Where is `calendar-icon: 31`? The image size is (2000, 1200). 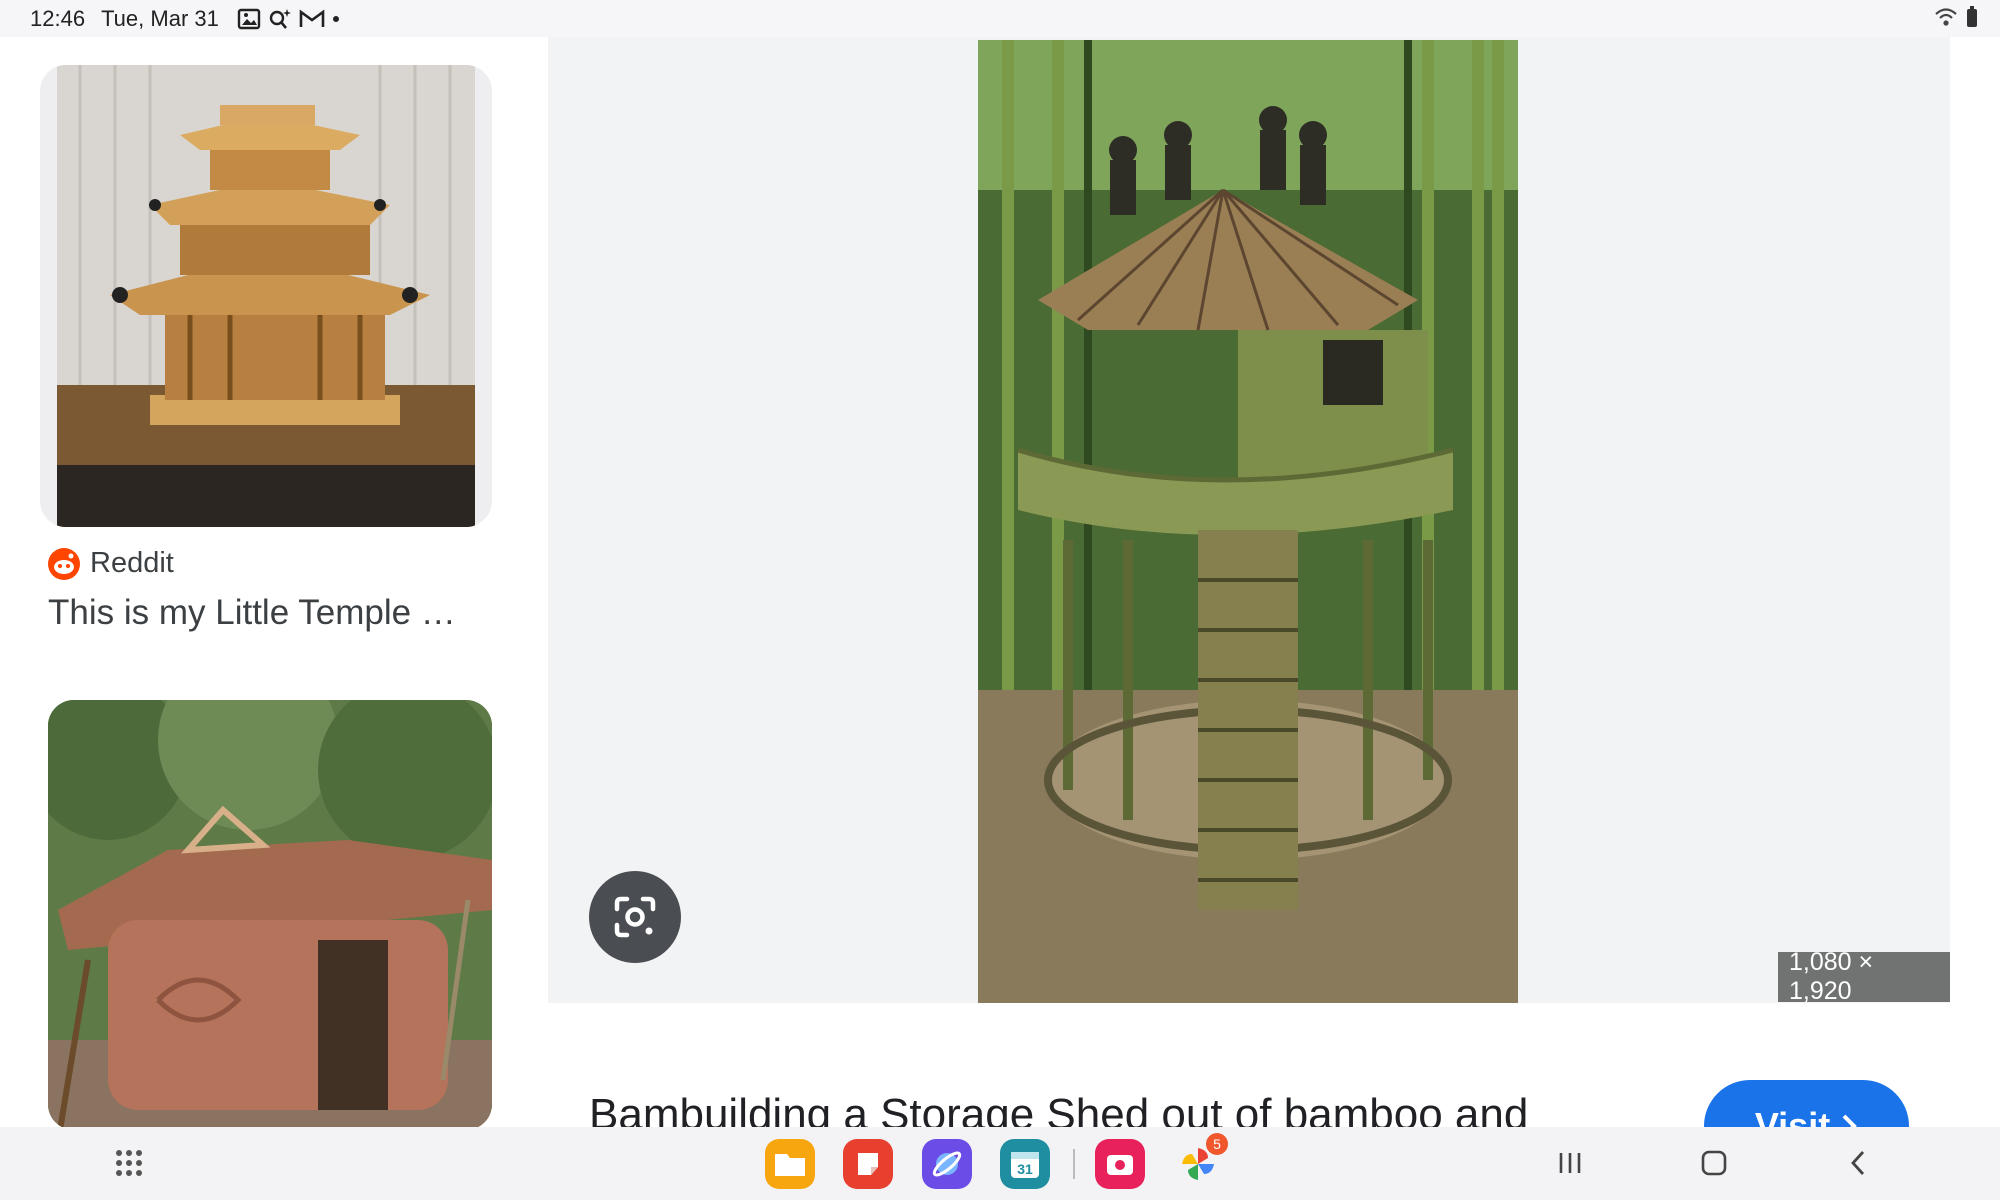
calendar-icon: 31 is located at coordinates (1025, 1165).